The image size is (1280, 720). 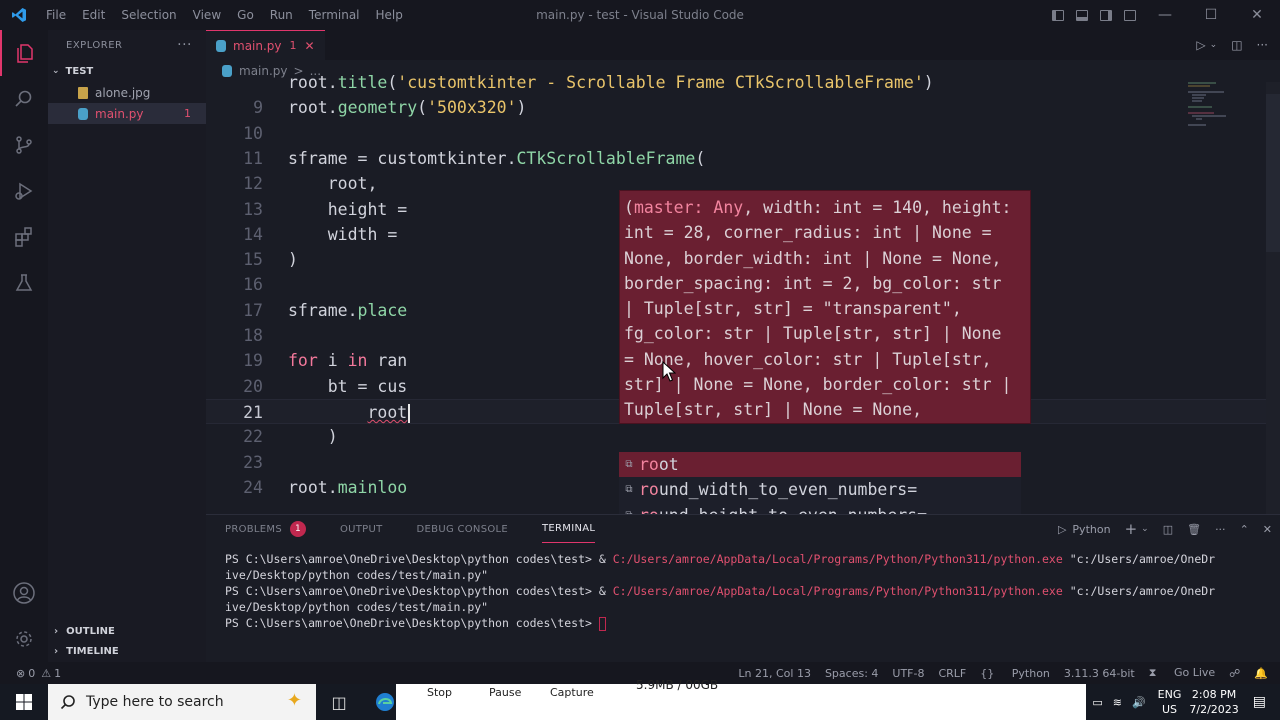 I want to click on folder-label: TEST, so click(x=79, y=71).